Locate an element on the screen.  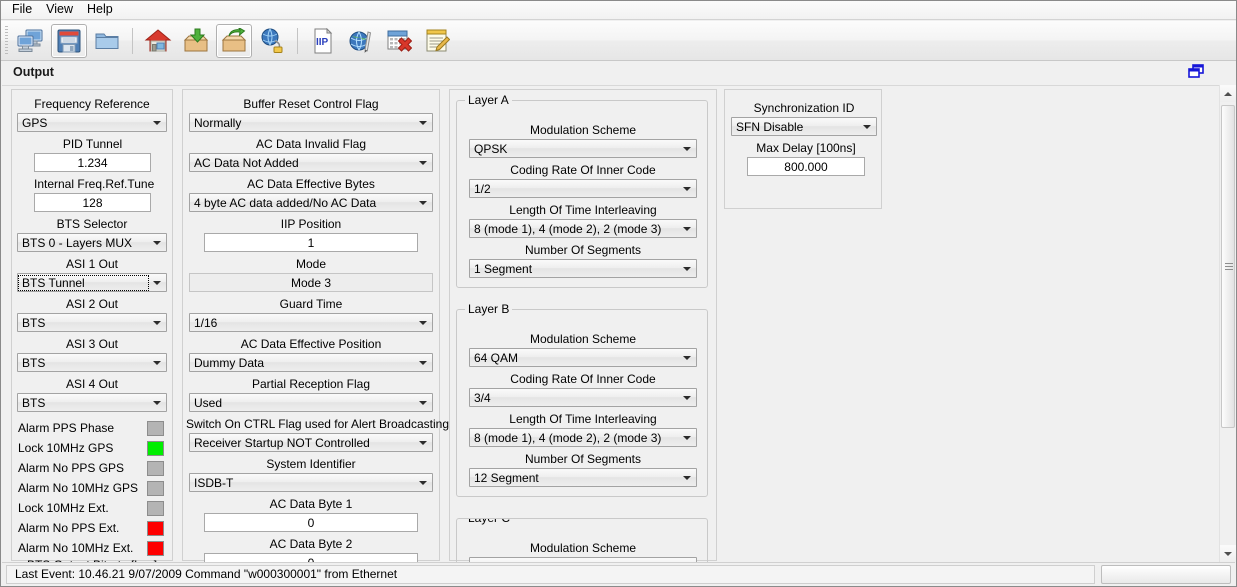
calendar-delete-icon is located at coordinates (399, 41).